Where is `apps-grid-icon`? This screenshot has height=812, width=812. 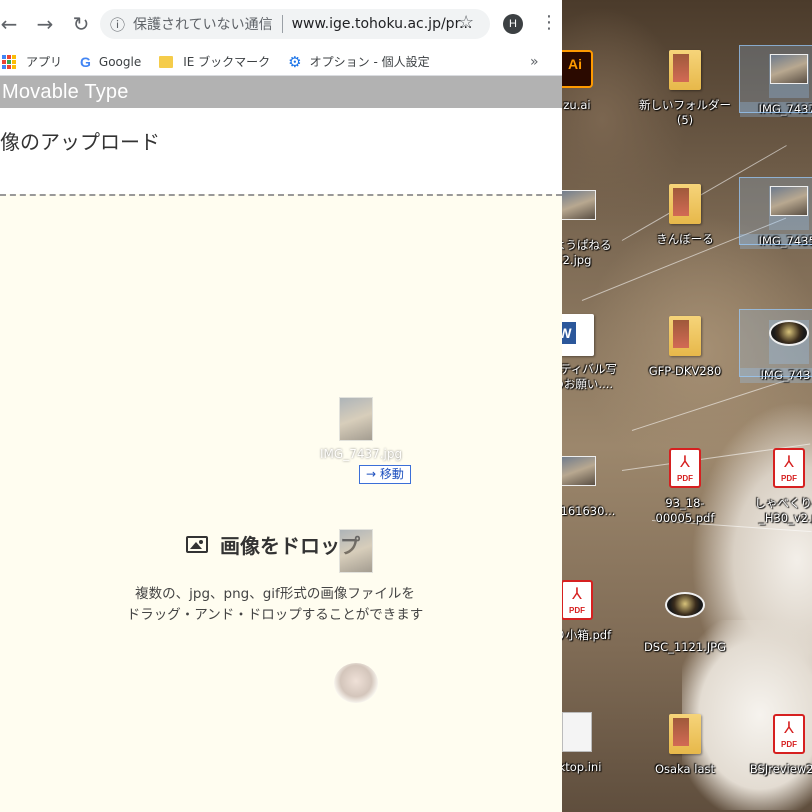 apps-grid-icon is located at coordinates (9, 61).